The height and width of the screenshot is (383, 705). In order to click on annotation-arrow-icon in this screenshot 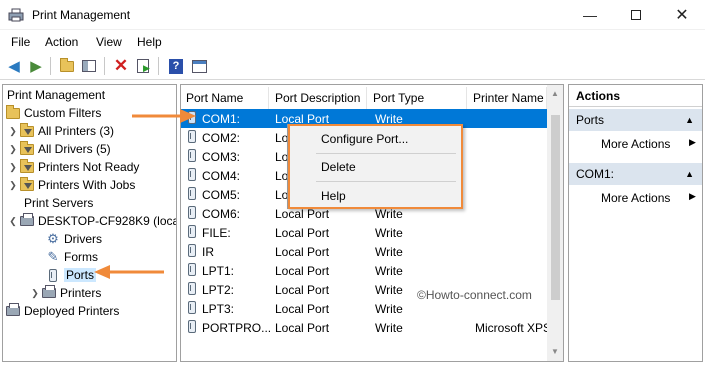, I will do `click(129, 272)`.